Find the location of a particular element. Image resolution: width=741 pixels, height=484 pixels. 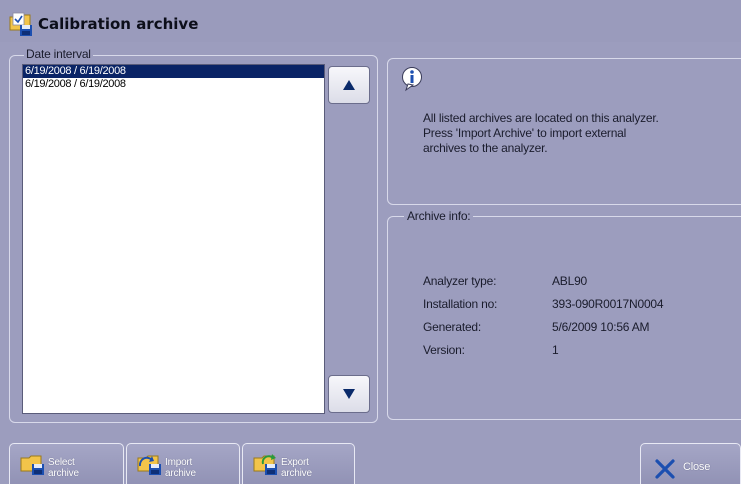

import-archive-button: Import archive is located at coordinates (183, 463).